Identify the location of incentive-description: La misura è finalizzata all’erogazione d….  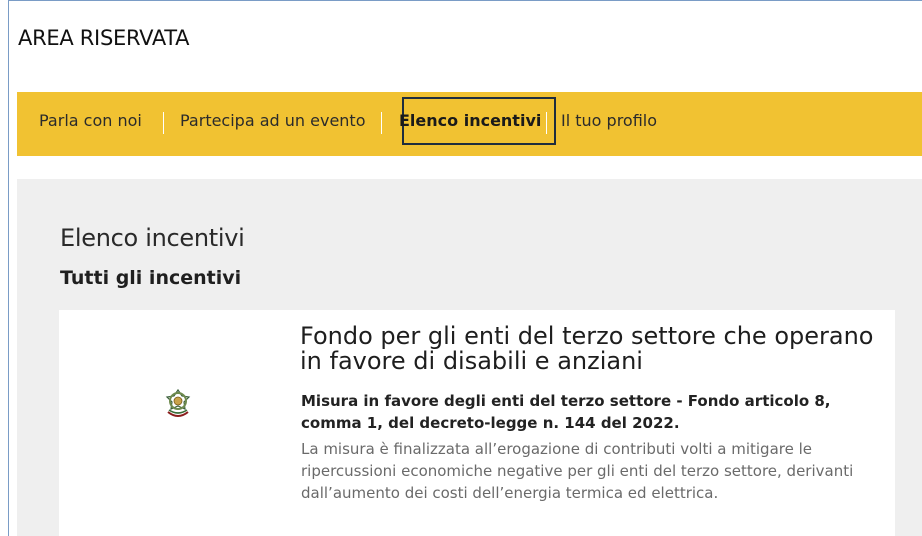
(577, 471).